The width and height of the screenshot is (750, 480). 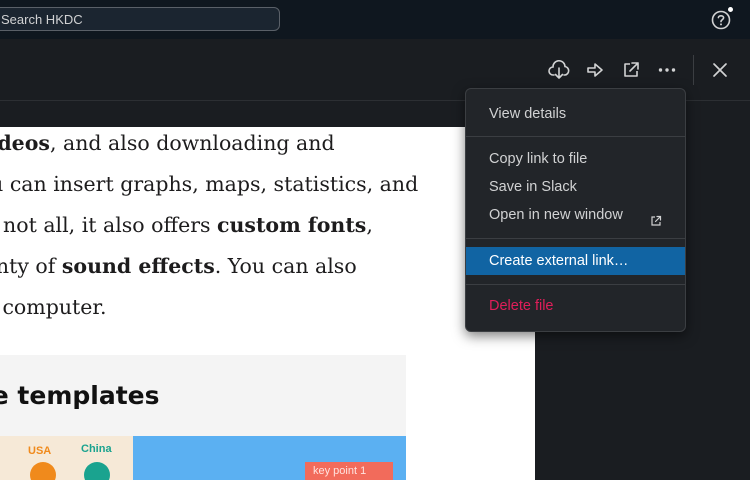 I want to click on notification-dot, so click(x=730, y=9).